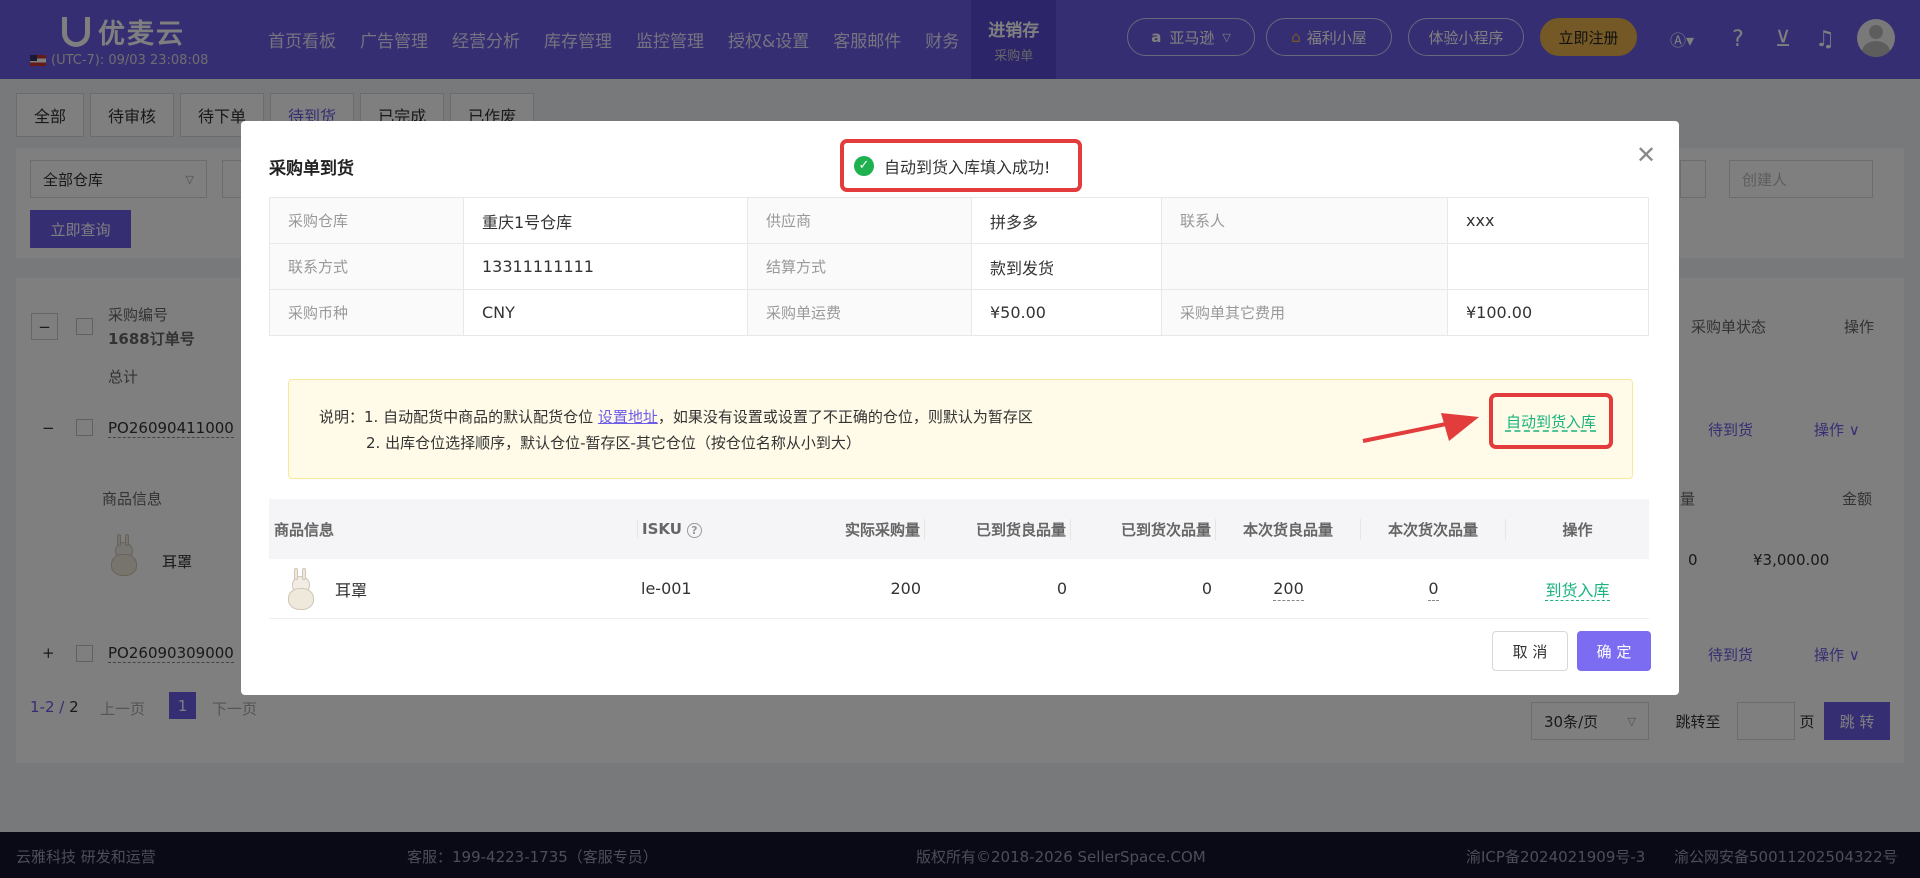 This screenshot has width=1920, height=878. I want to click on check-circle-icon: ✓, so click(864, 165).